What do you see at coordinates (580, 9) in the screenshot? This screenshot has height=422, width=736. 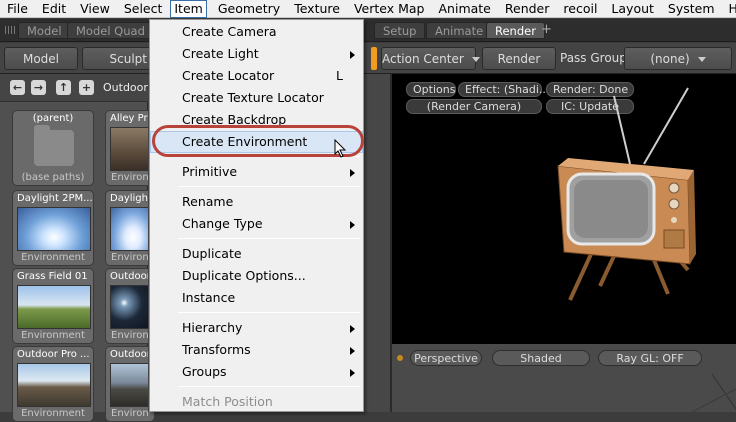 I see `menu-recoil: recoil` at bounding box center [580, 9].